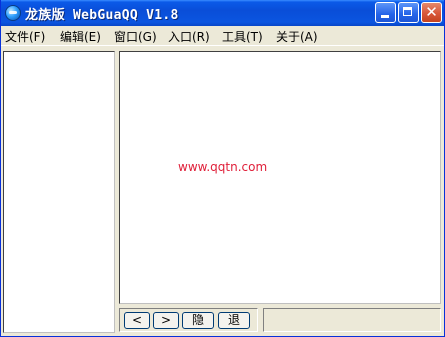 This screenshot has width=445, height=337. What do you see at coordinates (242, 36) in the screenshot?
I see `menu-tools: 工具(T)` at bounding box center [242, 36].